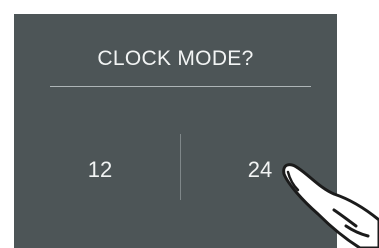 The image size is (379, 248). Describe the element at coordinates (175, 58) in the screenshot. I see `dialog-title: CLOCK MODE?` at that location.